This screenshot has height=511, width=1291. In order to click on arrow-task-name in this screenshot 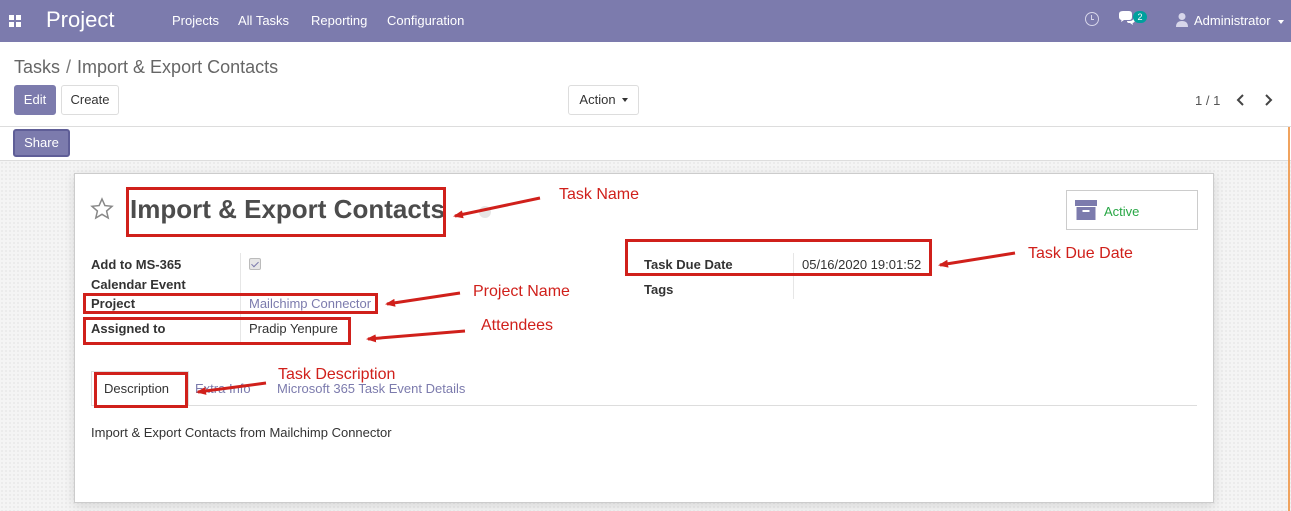, I will do `click(497, 207)`.